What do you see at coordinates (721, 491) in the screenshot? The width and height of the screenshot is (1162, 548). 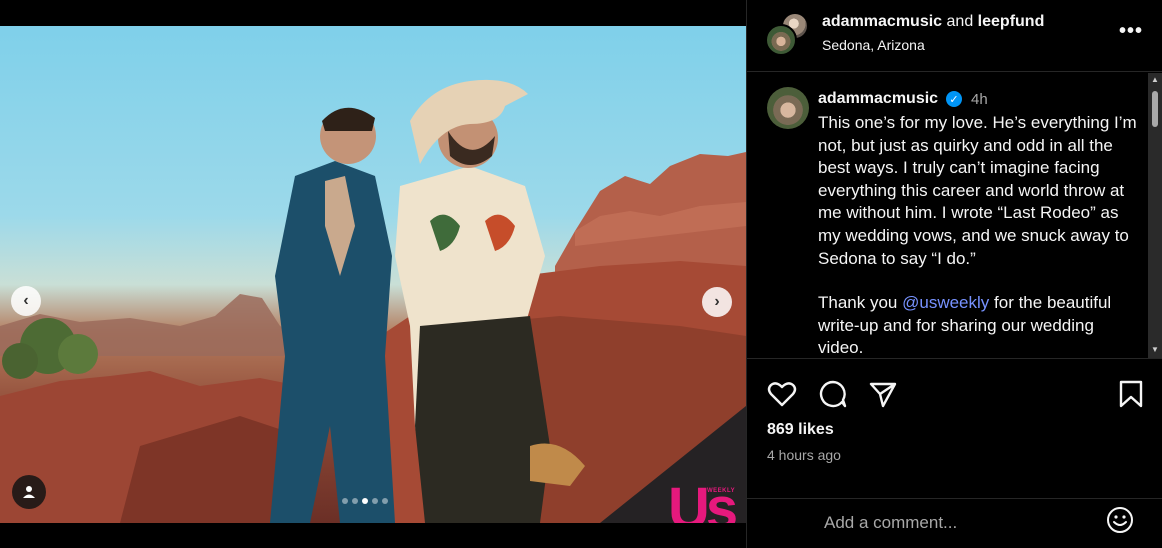 I see `us-weekly-logo-small: WEEKLY` at bounding box center [721, 491].